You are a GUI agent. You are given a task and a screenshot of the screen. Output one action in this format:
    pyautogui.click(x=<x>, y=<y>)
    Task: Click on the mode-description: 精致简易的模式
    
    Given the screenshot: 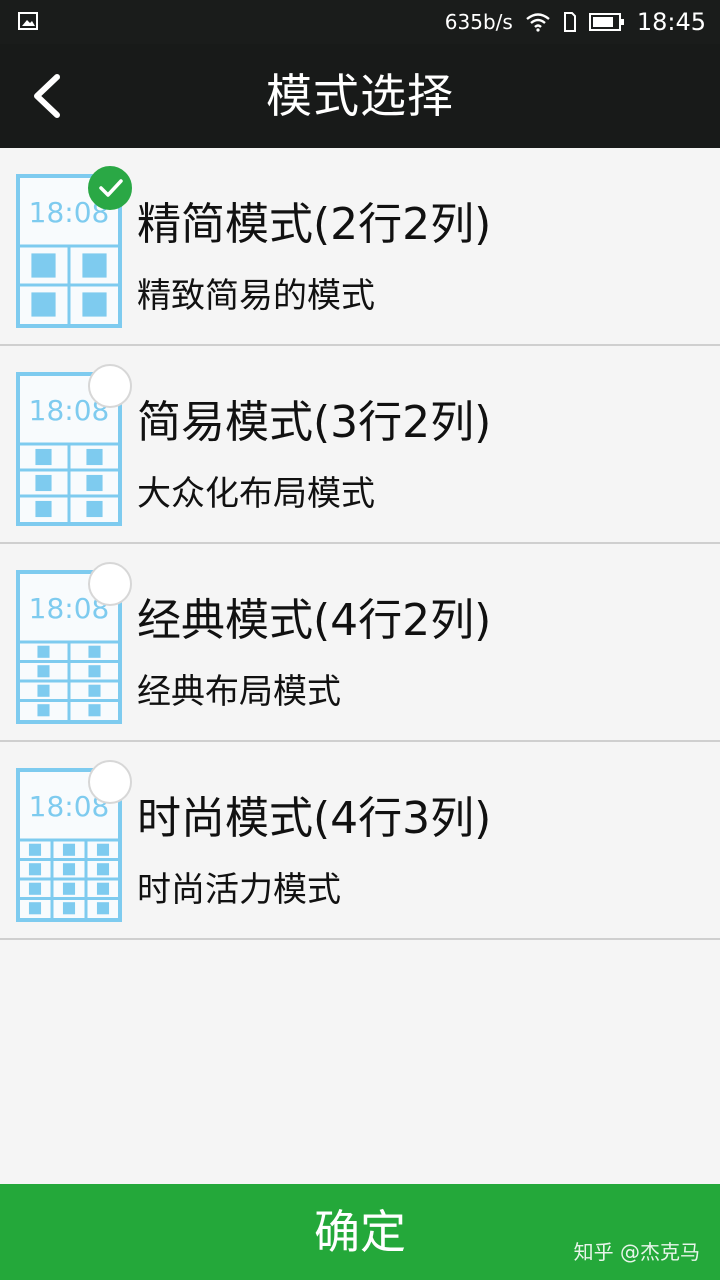 What is the action you would take?
    pyautogui.click(x=256, y=296)
    